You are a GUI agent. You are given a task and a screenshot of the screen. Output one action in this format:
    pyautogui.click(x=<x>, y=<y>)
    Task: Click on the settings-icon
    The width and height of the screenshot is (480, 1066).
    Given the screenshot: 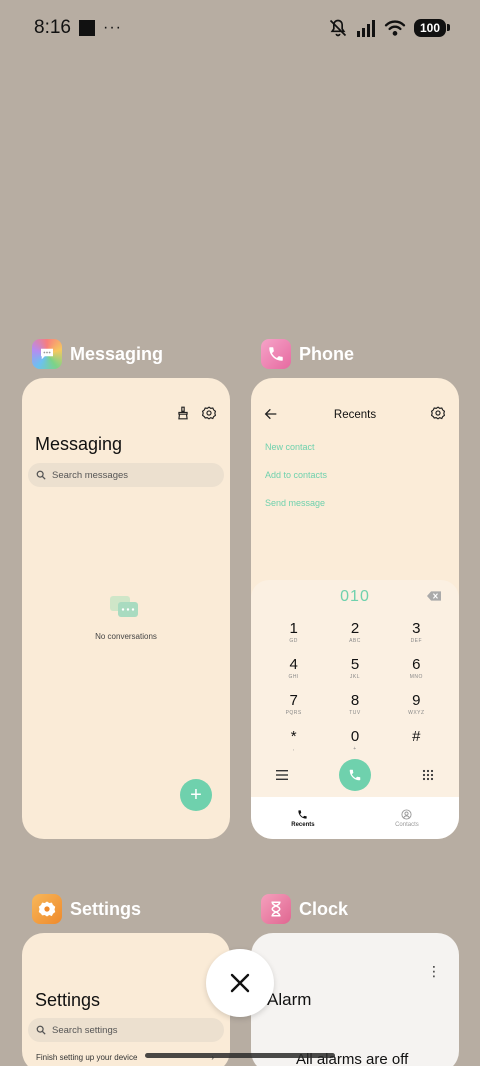 What is the action you would take?
    pyautogui.click(x=47, y=909)
    